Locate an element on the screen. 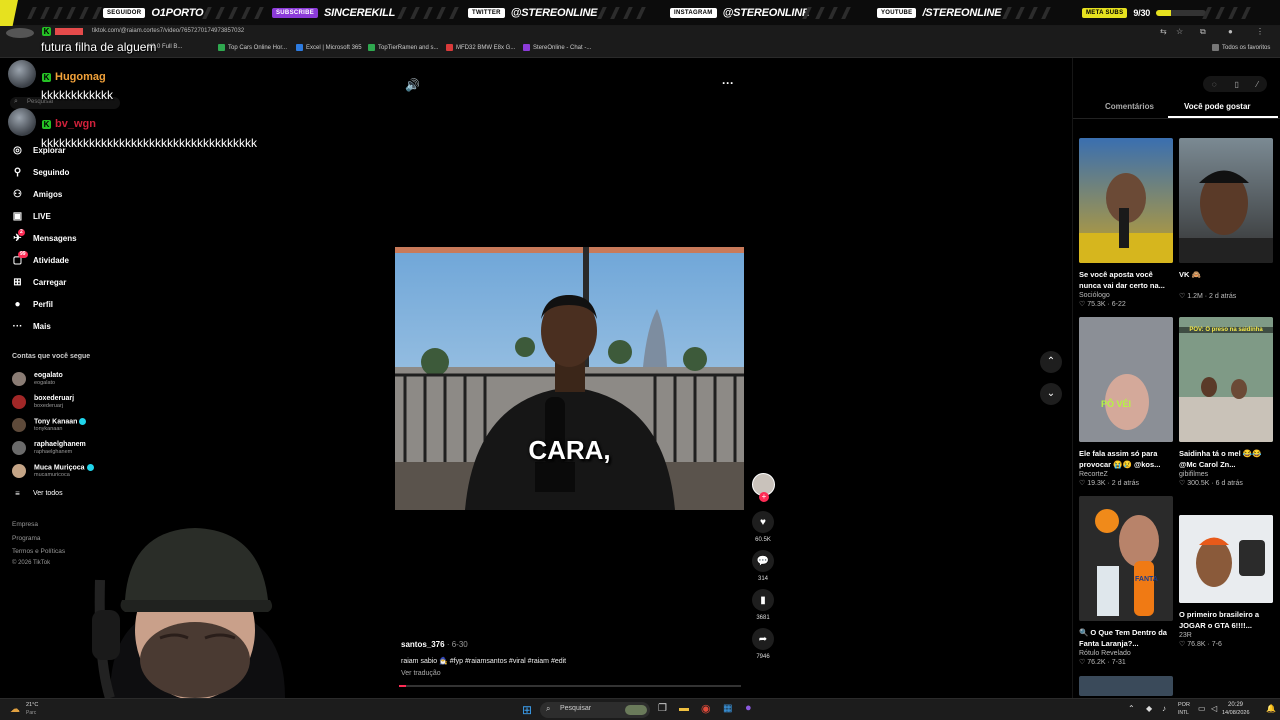  following-account: Muca Muriçoca mucamuricoca is located at coordinates (53, 471).